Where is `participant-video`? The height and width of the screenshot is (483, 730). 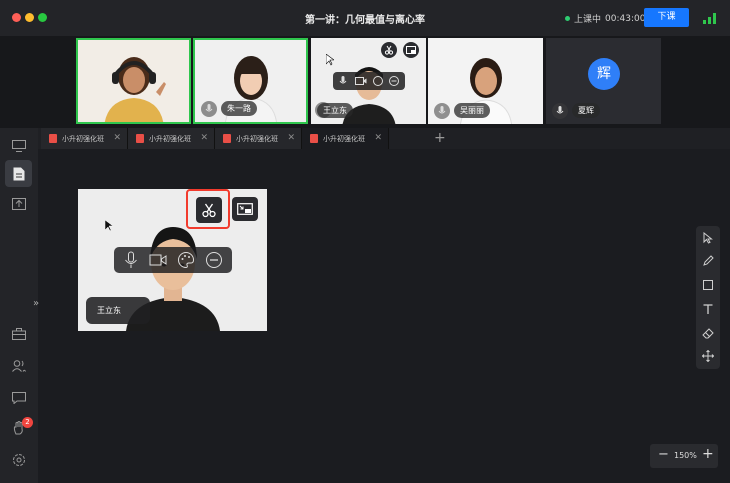
participant-video is located at coordinates (135, 89).